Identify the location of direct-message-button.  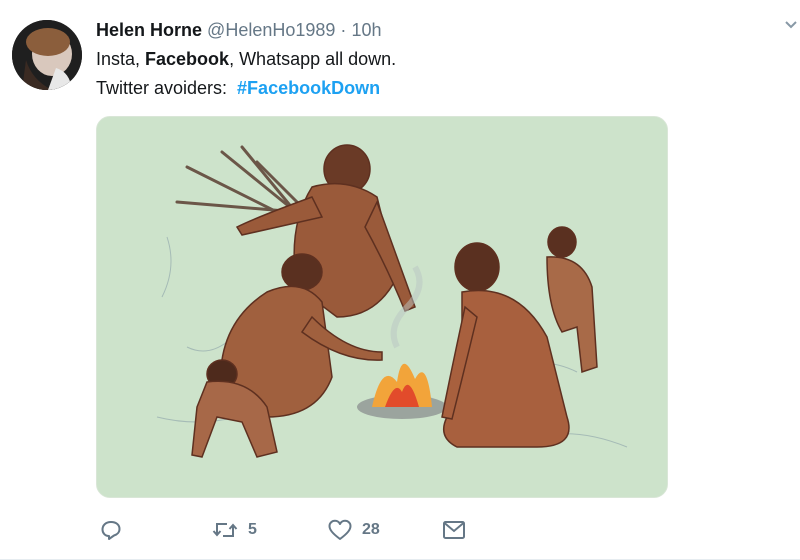
(454, 530).